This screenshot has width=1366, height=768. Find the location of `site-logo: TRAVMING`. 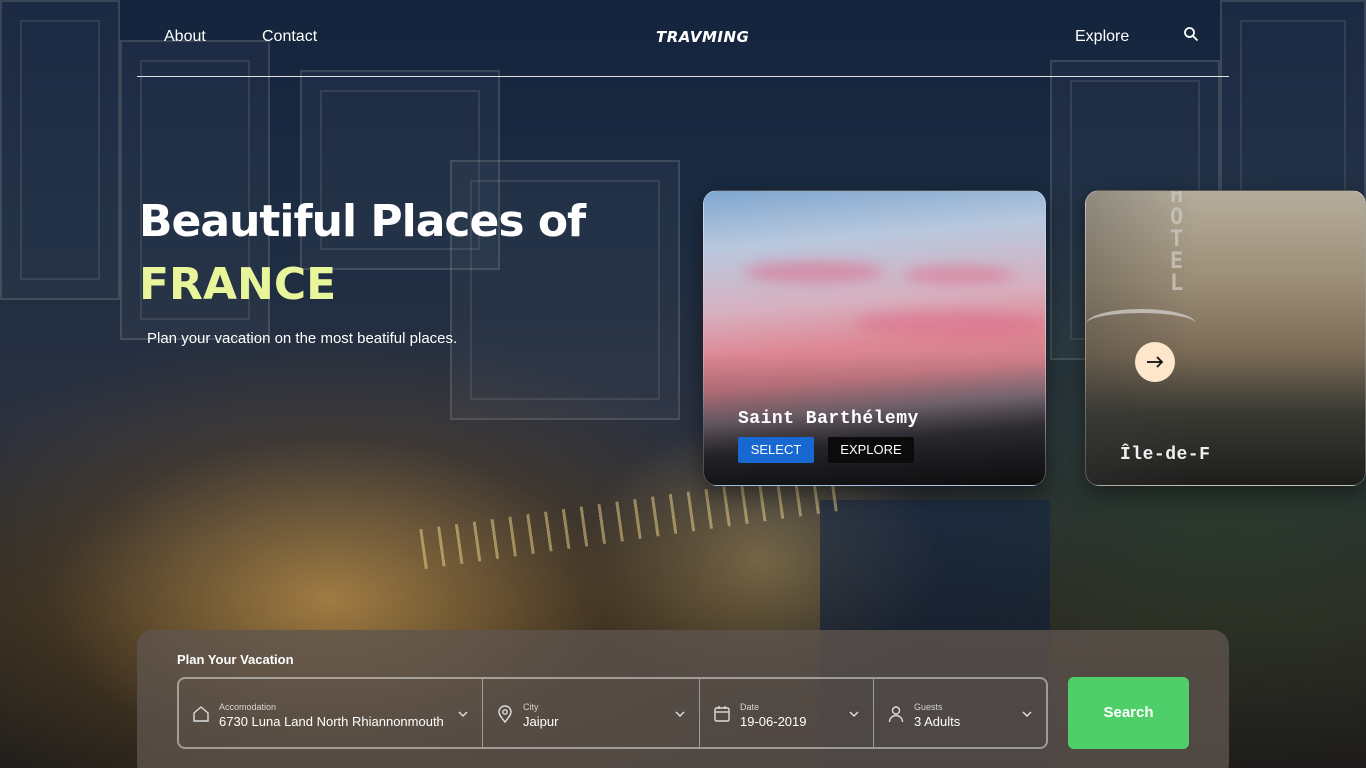

site-logo: TRAVMING is located at coordinates (702, 37).